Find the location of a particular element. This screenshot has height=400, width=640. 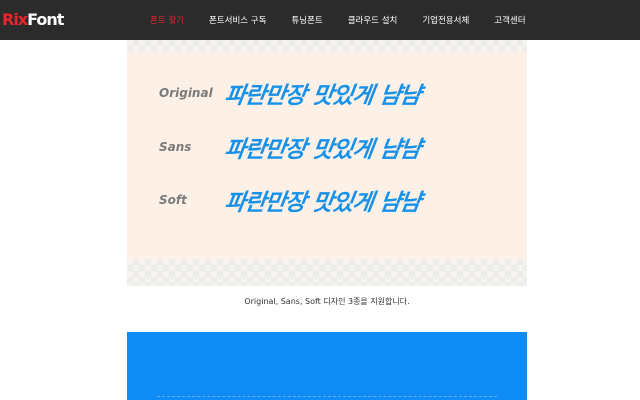

logo-font-text: Font is located at coordinates (45, 19).